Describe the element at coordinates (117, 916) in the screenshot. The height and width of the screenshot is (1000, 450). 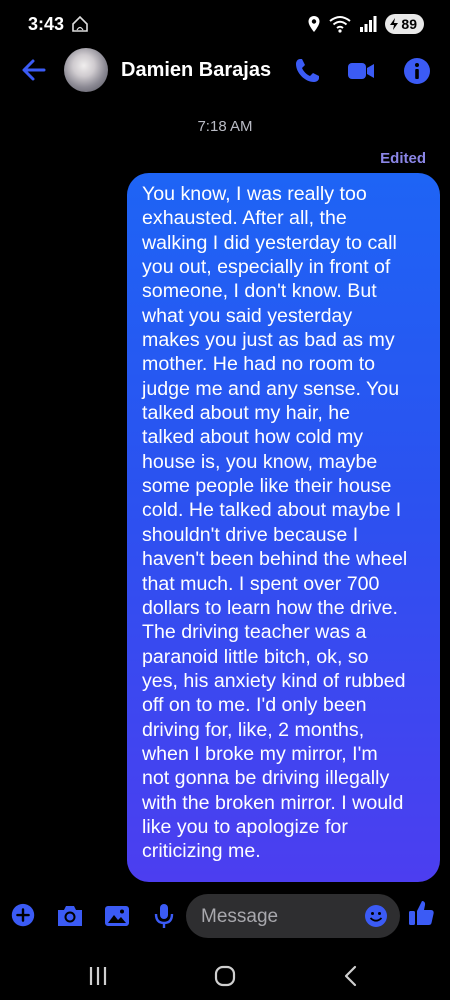
I see `gallery-icon` at that location.